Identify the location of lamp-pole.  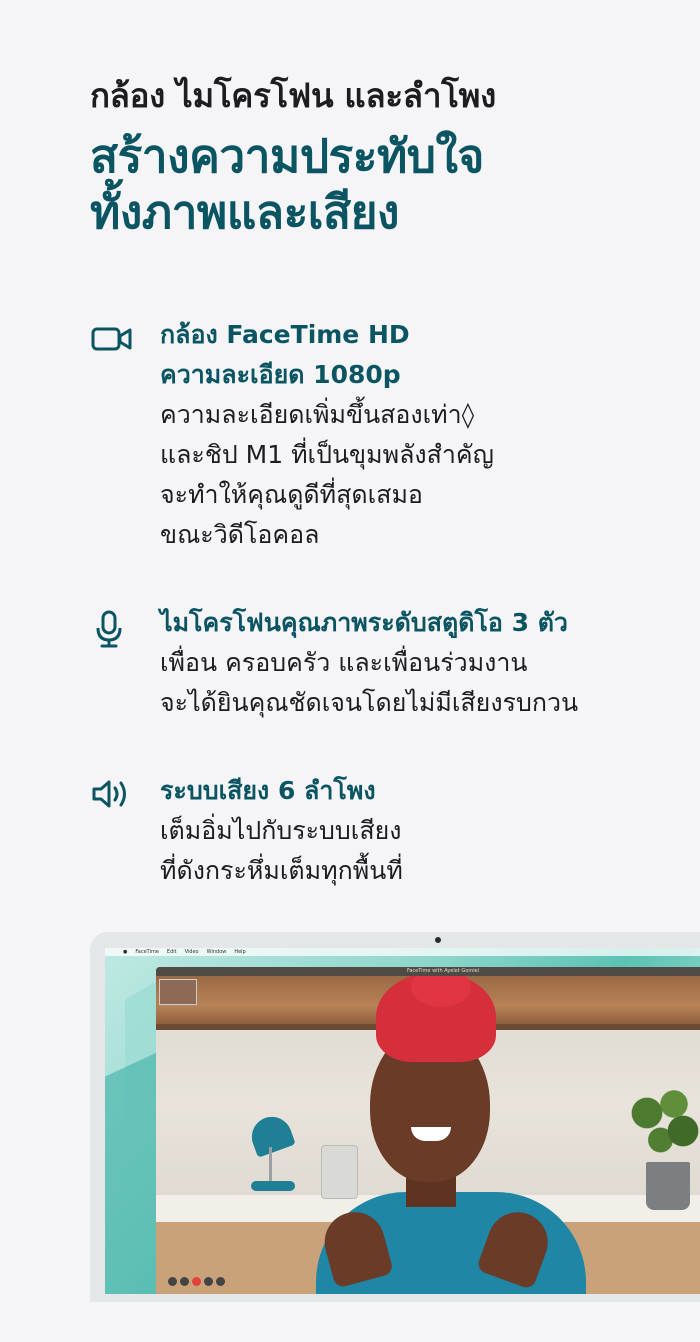
(270, 1166).